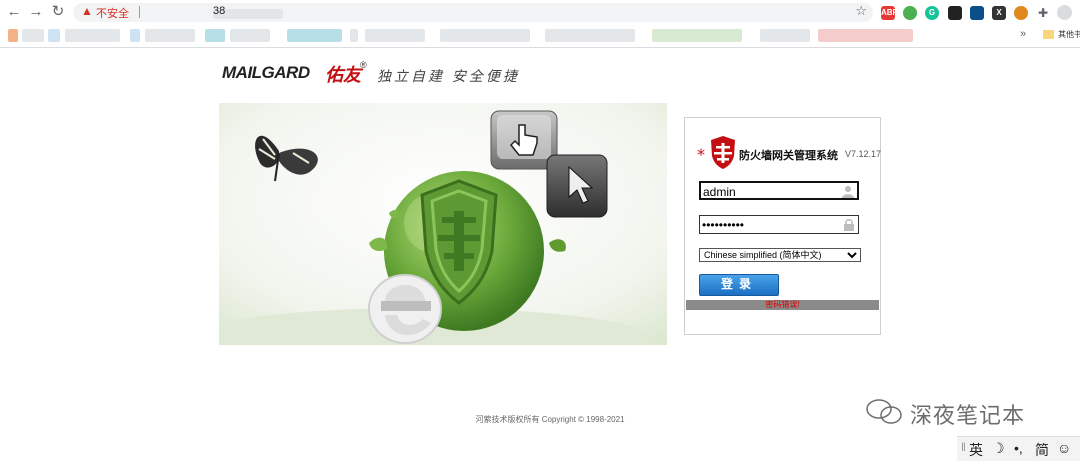 The width and height of the screenshot is (1080, 461). What do you see at coordinates (1069, 34) in the screenshot?
I see `other-bookmarks-label: 其他书` at bounding box center [1069, 34].